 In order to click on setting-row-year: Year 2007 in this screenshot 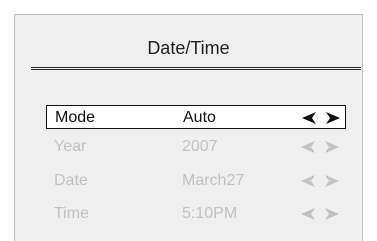, I will do `click(196, 147)`.